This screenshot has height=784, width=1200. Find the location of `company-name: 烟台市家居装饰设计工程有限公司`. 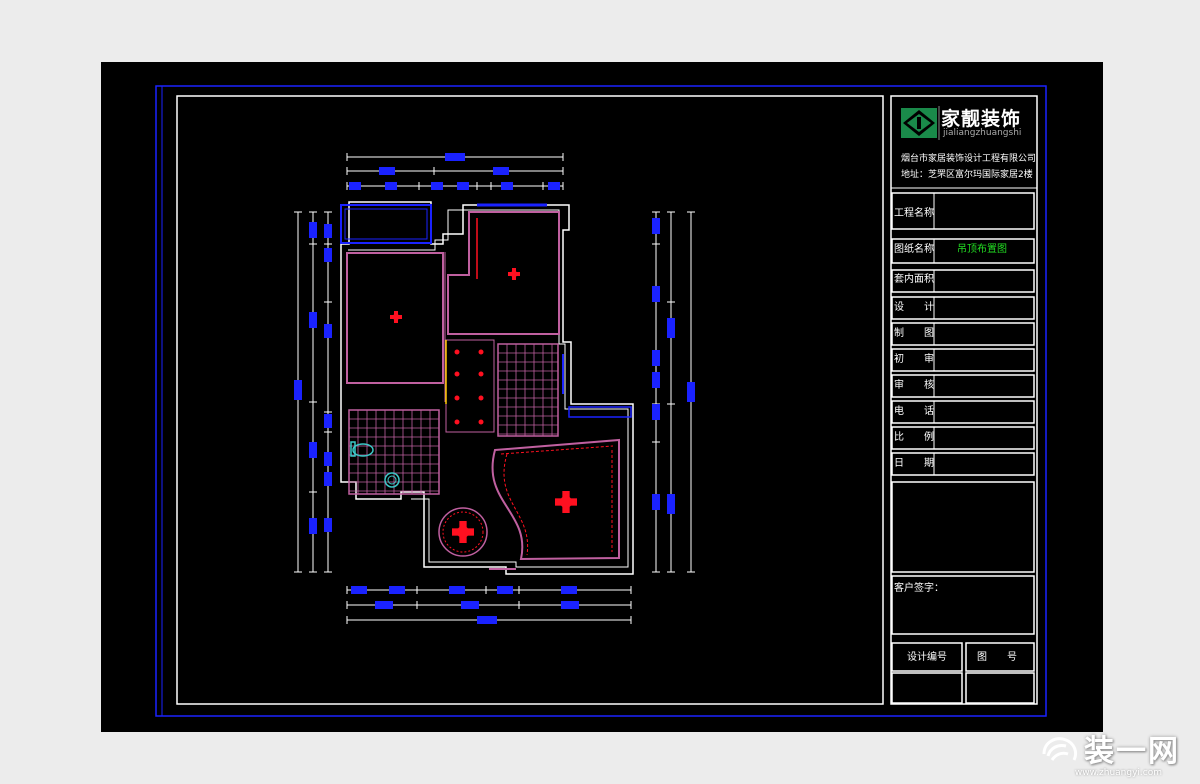

company-name: 烟台市家居装饰设计工程有限公司 is located at coordinates (969, 159).